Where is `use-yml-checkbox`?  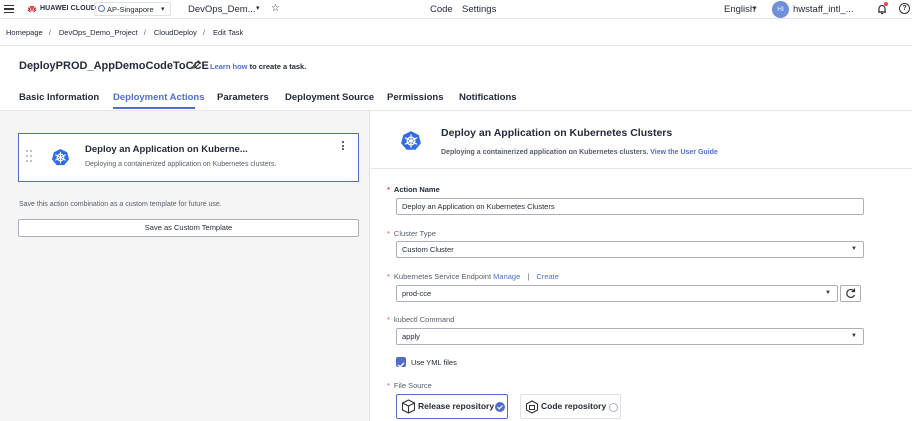 use-yml-checkbox is located at coordinates (401, 362).